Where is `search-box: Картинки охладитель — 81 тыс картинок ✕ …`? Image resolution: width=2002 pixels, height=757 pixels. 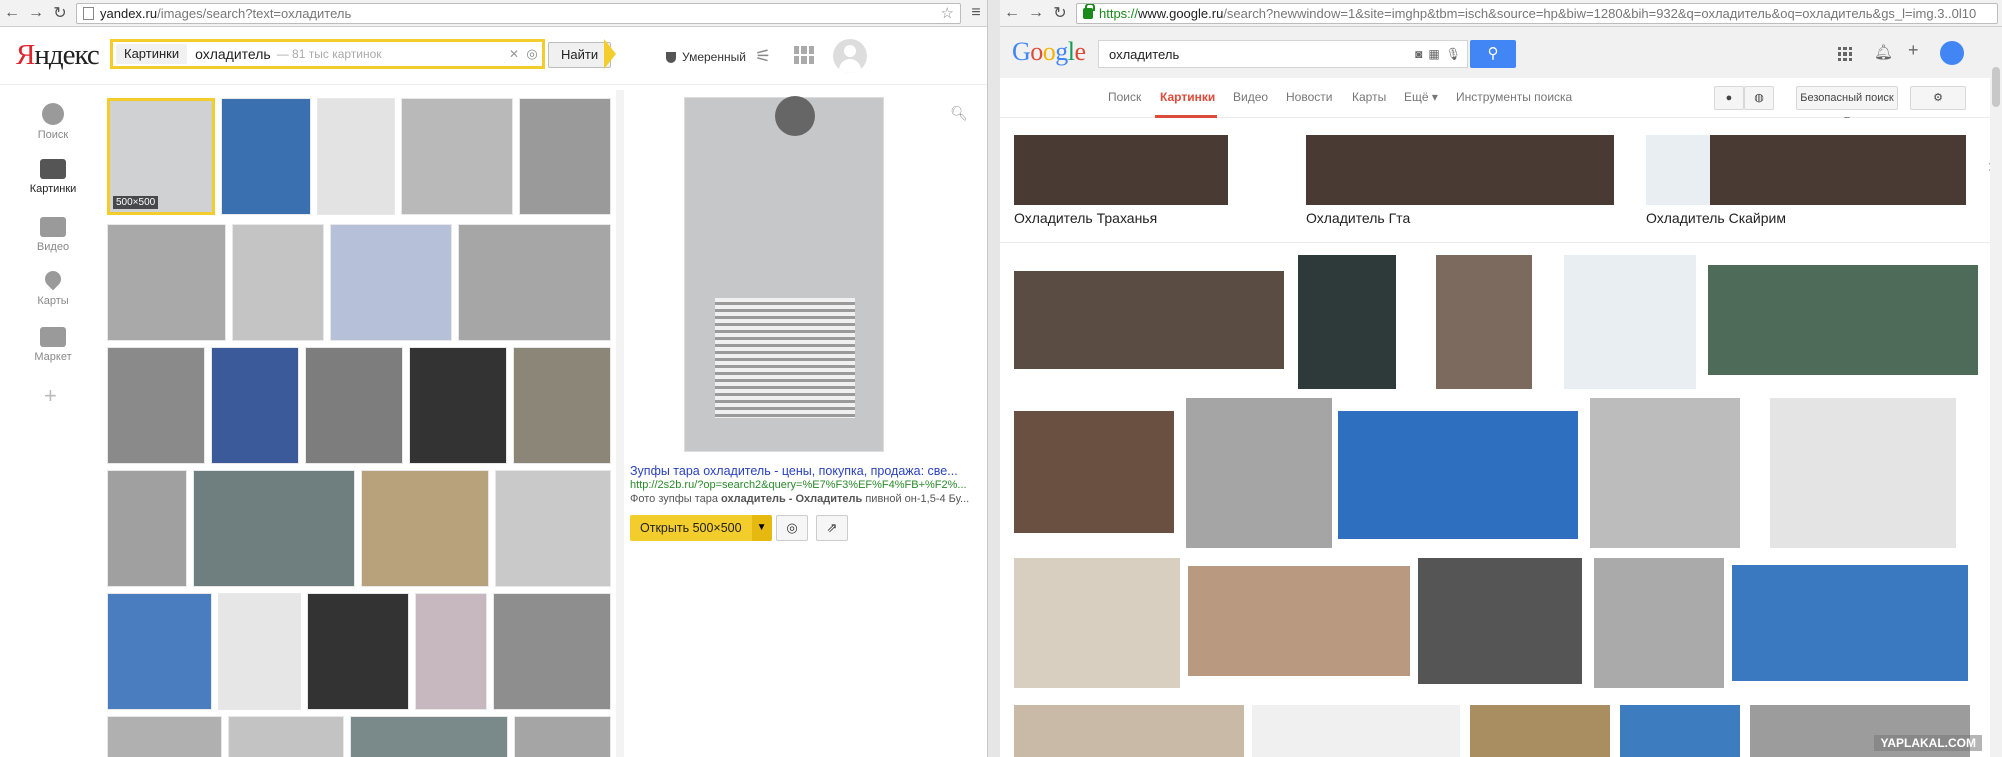
search-box: Картинки охладитель — 81 тыс картинок ✕ … is located at coordinates (327, 54).